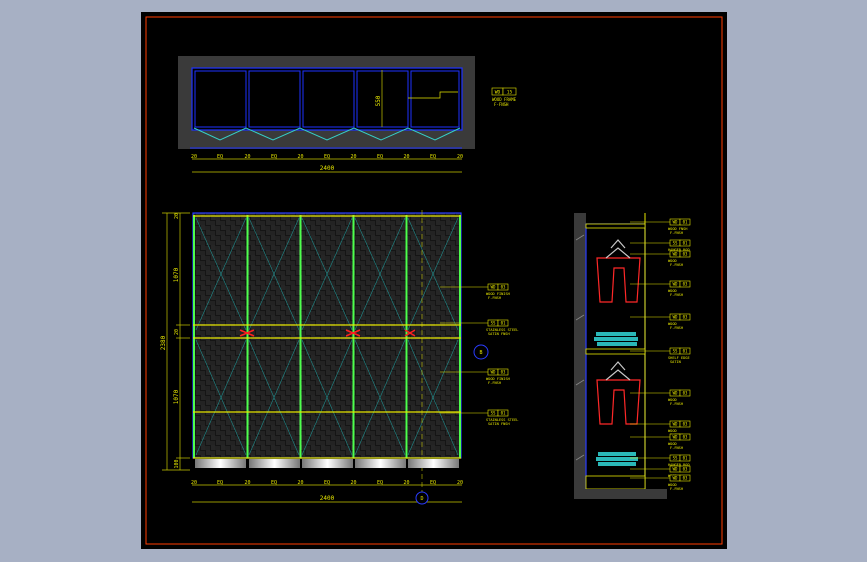 This screenshot has width=867, height=562. Describe the element at coordinates (327, 99) in the screenshot. I see `plan-interior` at that location.